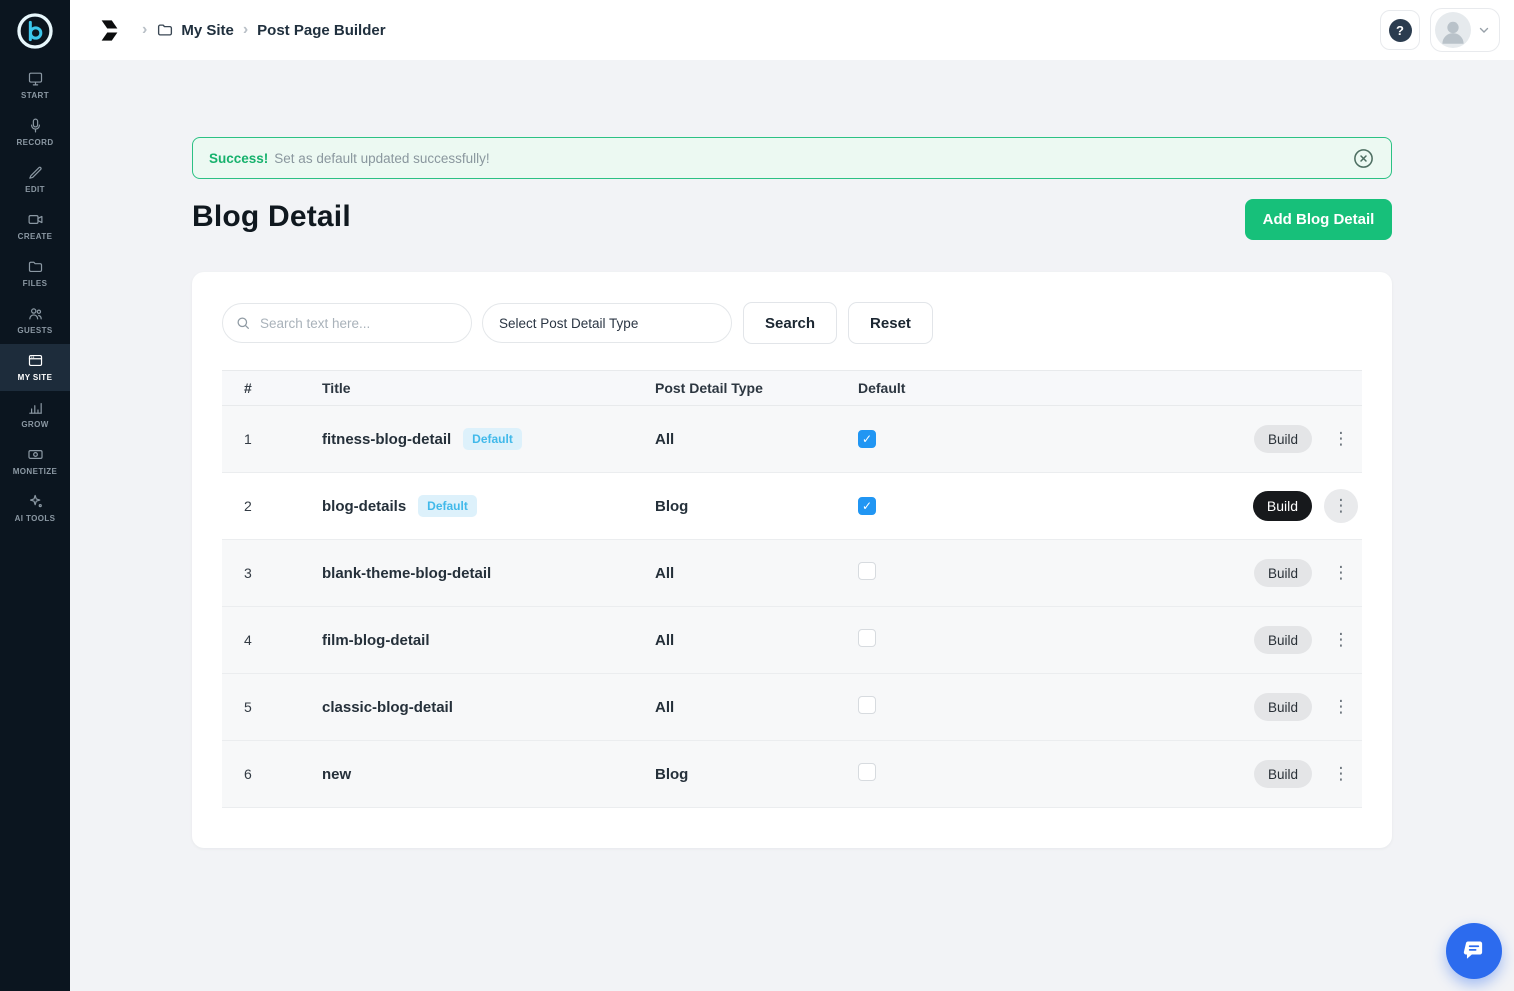 The image size is (1514, 991). I want to click on search-input, so click(347, 323).